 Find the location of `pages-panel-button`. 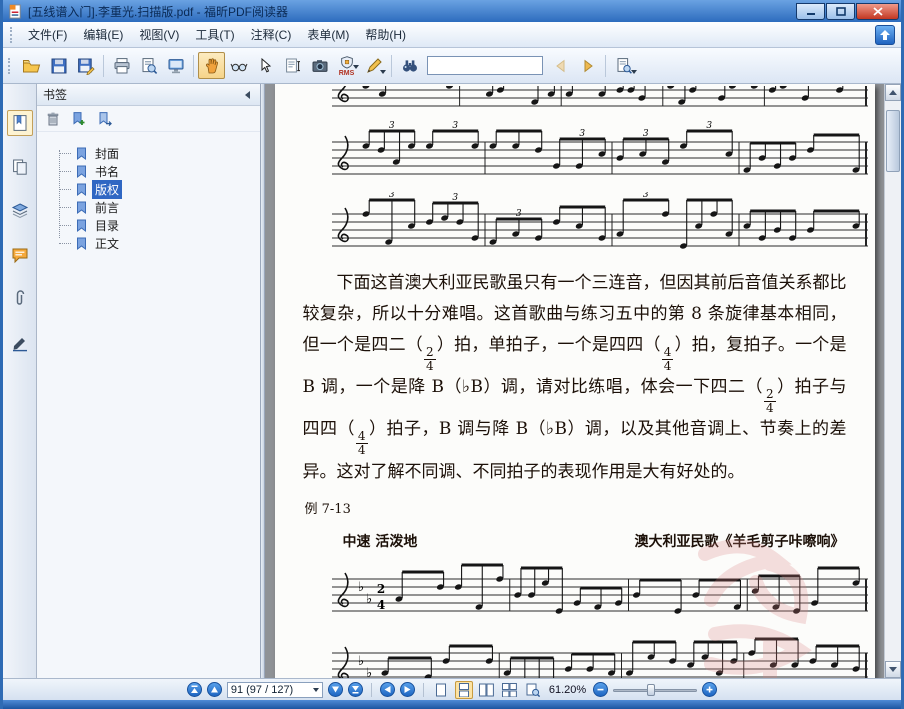

pages-panel-button is located at coordinates (20, 167).